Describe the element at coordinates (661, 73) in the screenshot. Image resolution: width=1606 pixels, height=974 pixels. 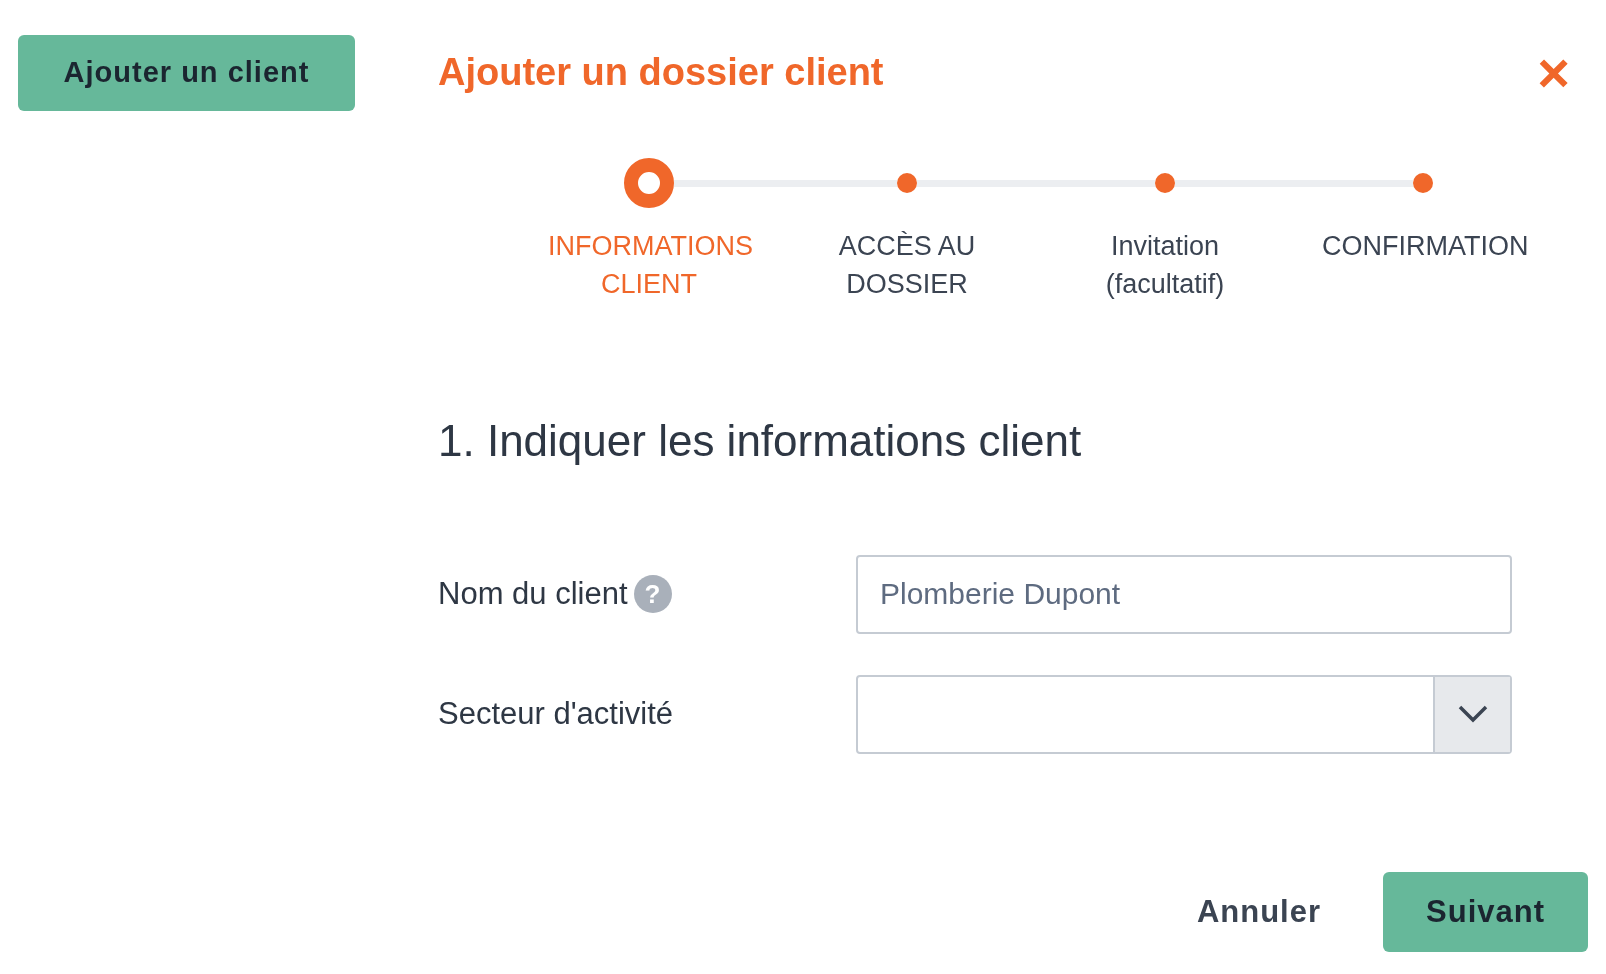
I see `dialog-title: Ajouter un dossier client` at that location.